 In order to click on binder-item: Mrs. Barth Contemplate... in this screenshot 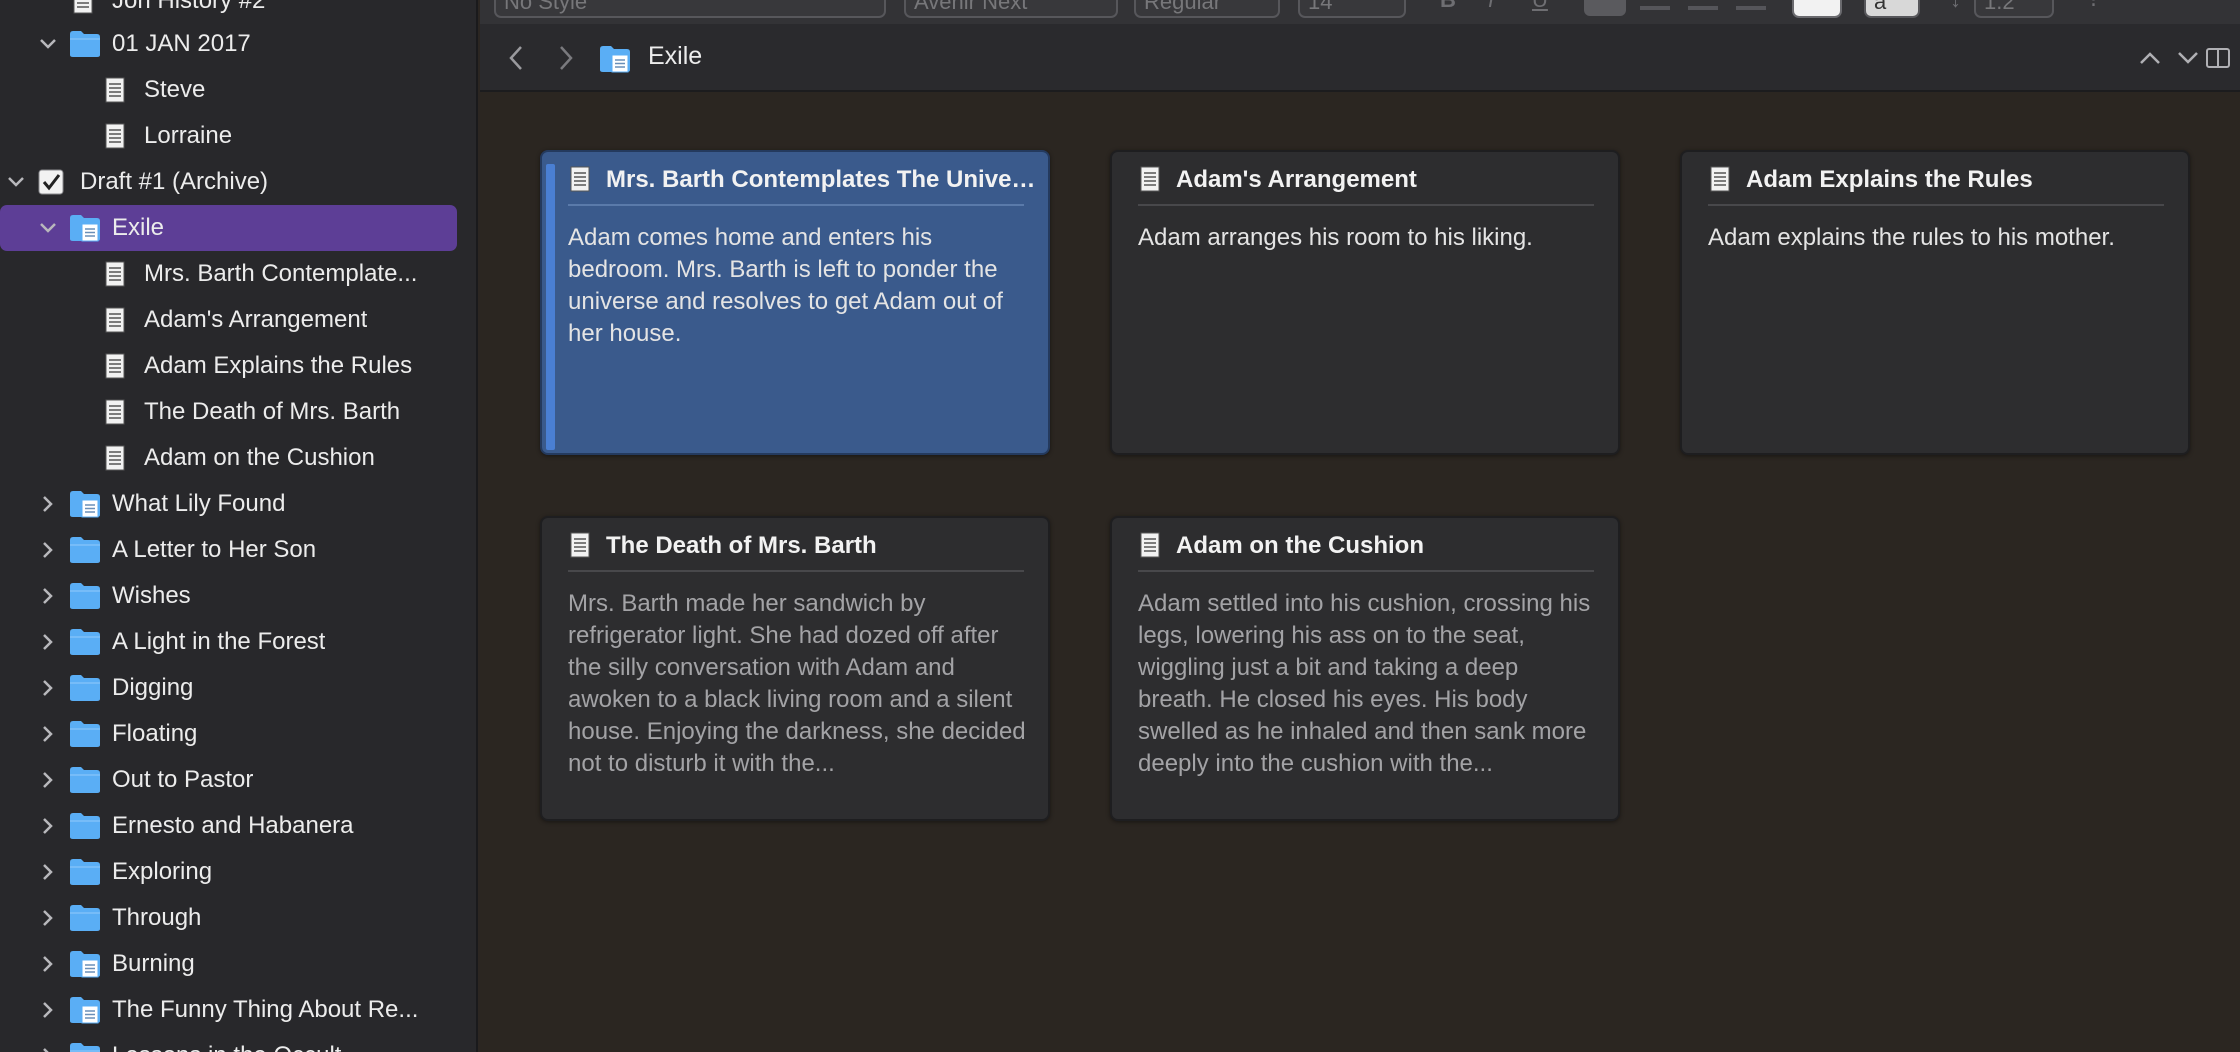, I will do `click(238, 274)`.